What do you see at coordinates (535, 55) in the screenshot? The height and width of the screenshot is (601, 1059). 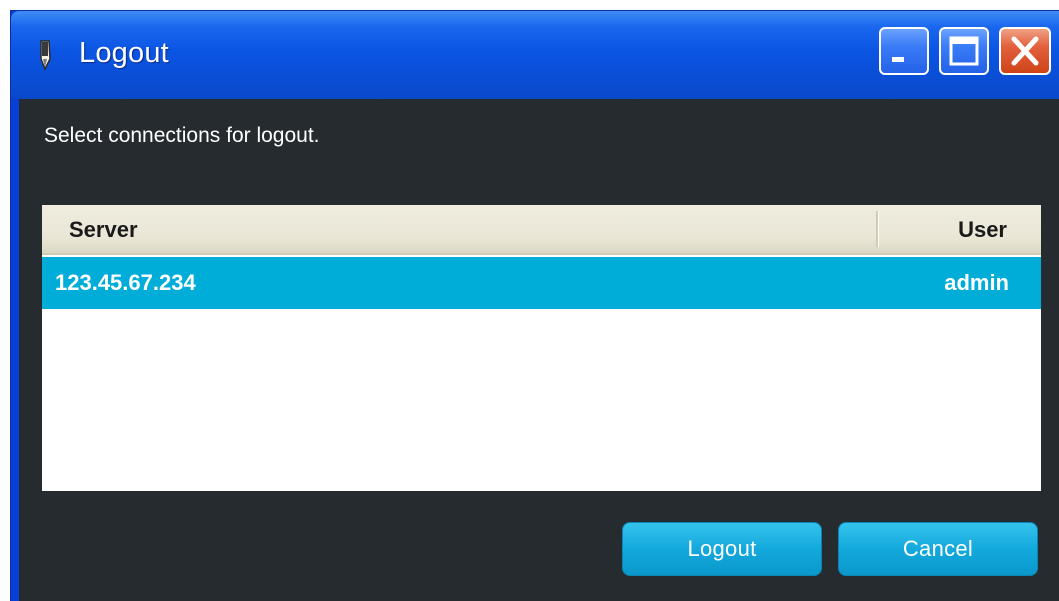 I see `title-bar: Logout` at bounding box center [535, 55].